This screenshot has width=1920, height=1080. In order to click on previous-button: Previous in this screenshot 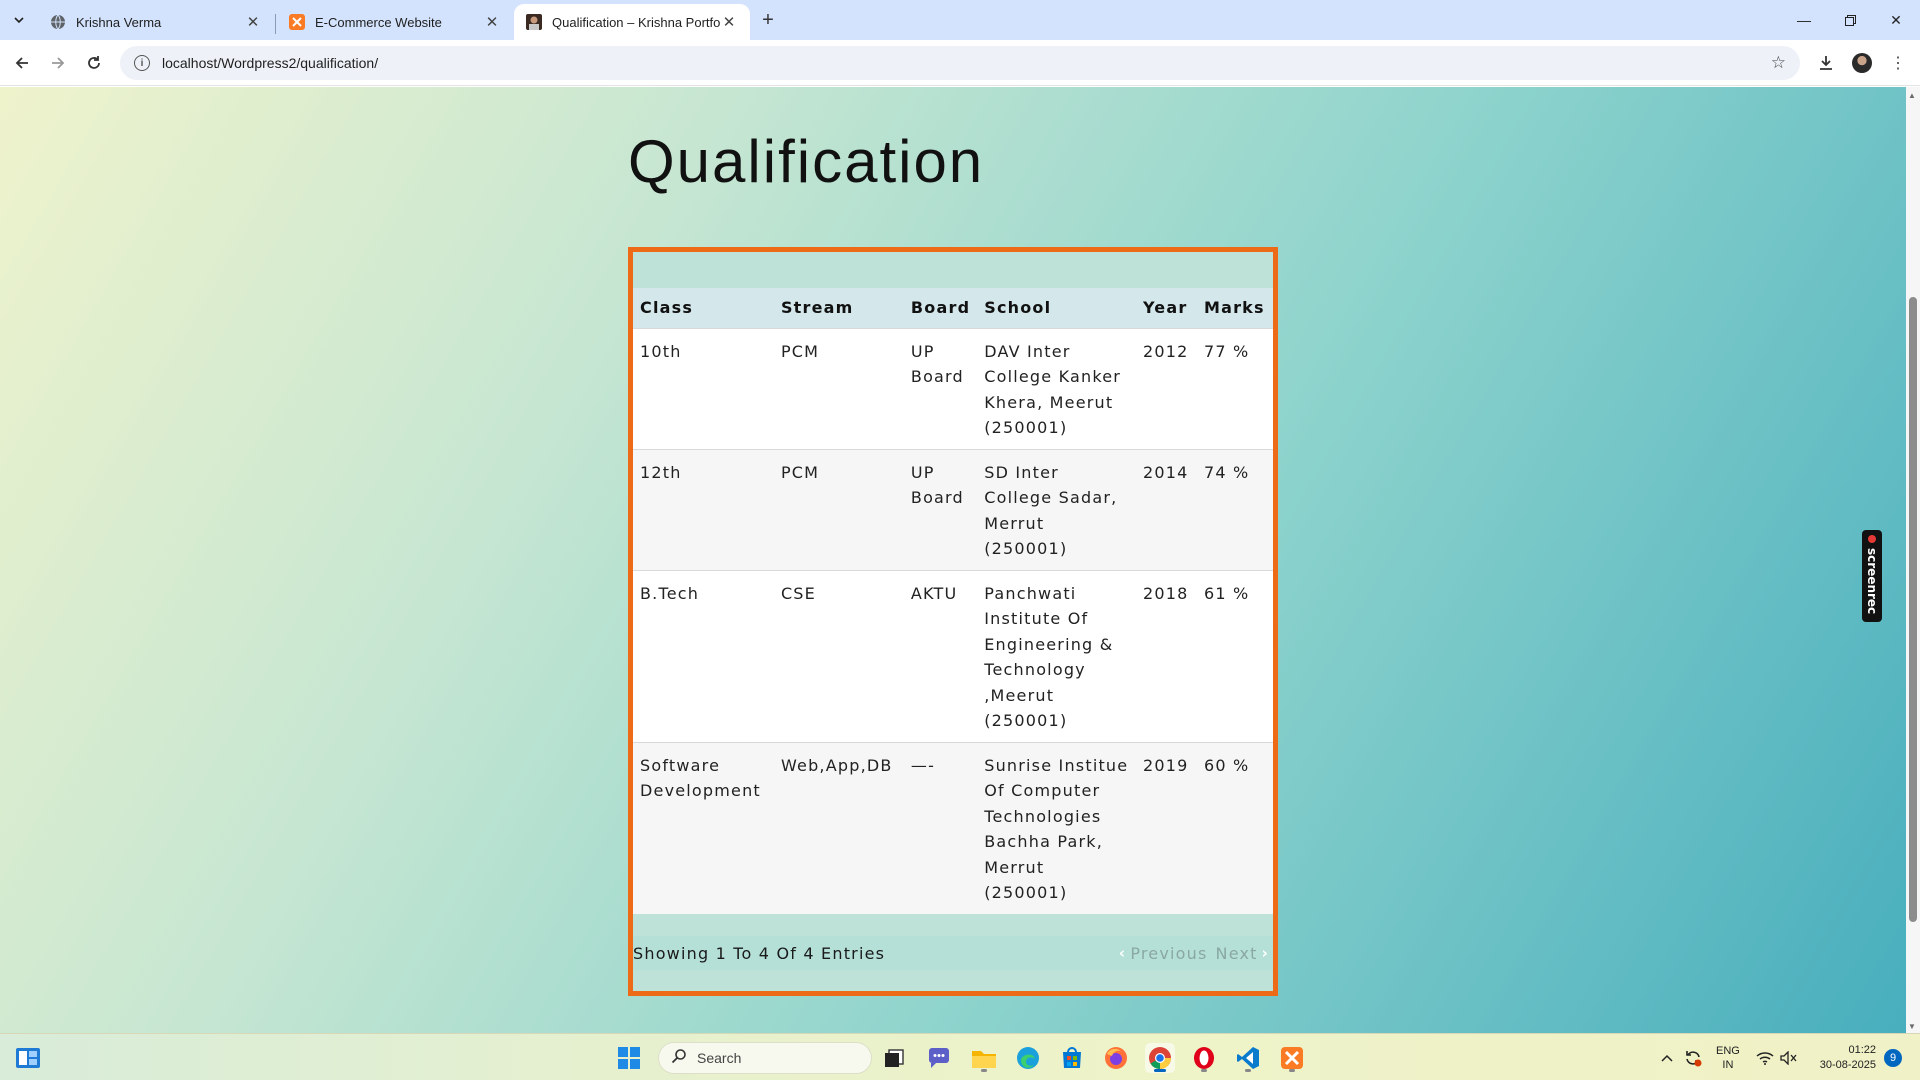, I will do `click(1168, 953)`.